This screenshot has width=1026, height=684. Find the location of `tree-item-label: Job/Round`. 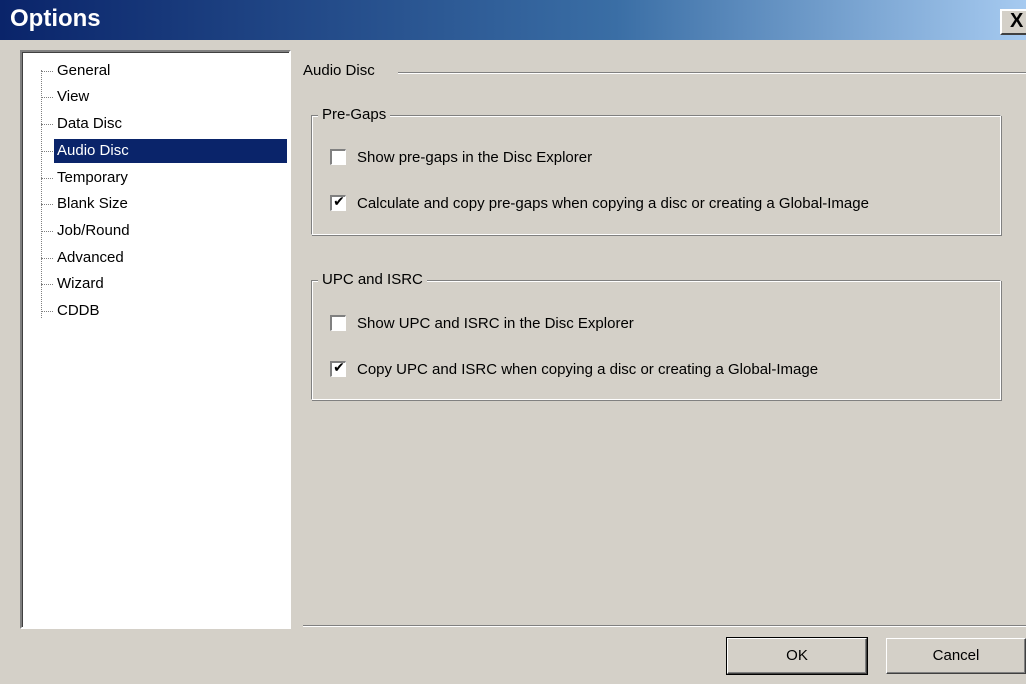

tree-item-label: Job/Round is located at coordinates (93, 230).